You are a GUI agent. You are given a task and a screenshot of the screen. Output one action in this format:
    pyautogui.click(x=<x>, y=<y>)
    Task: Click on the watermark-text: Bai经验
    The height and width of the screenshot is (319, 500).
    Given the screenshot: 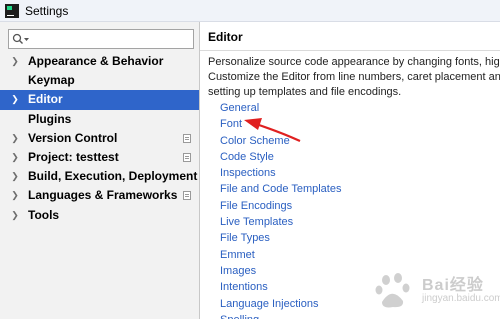 What is the action you would take?
    pyautogui.click(x=453, y=285)
    